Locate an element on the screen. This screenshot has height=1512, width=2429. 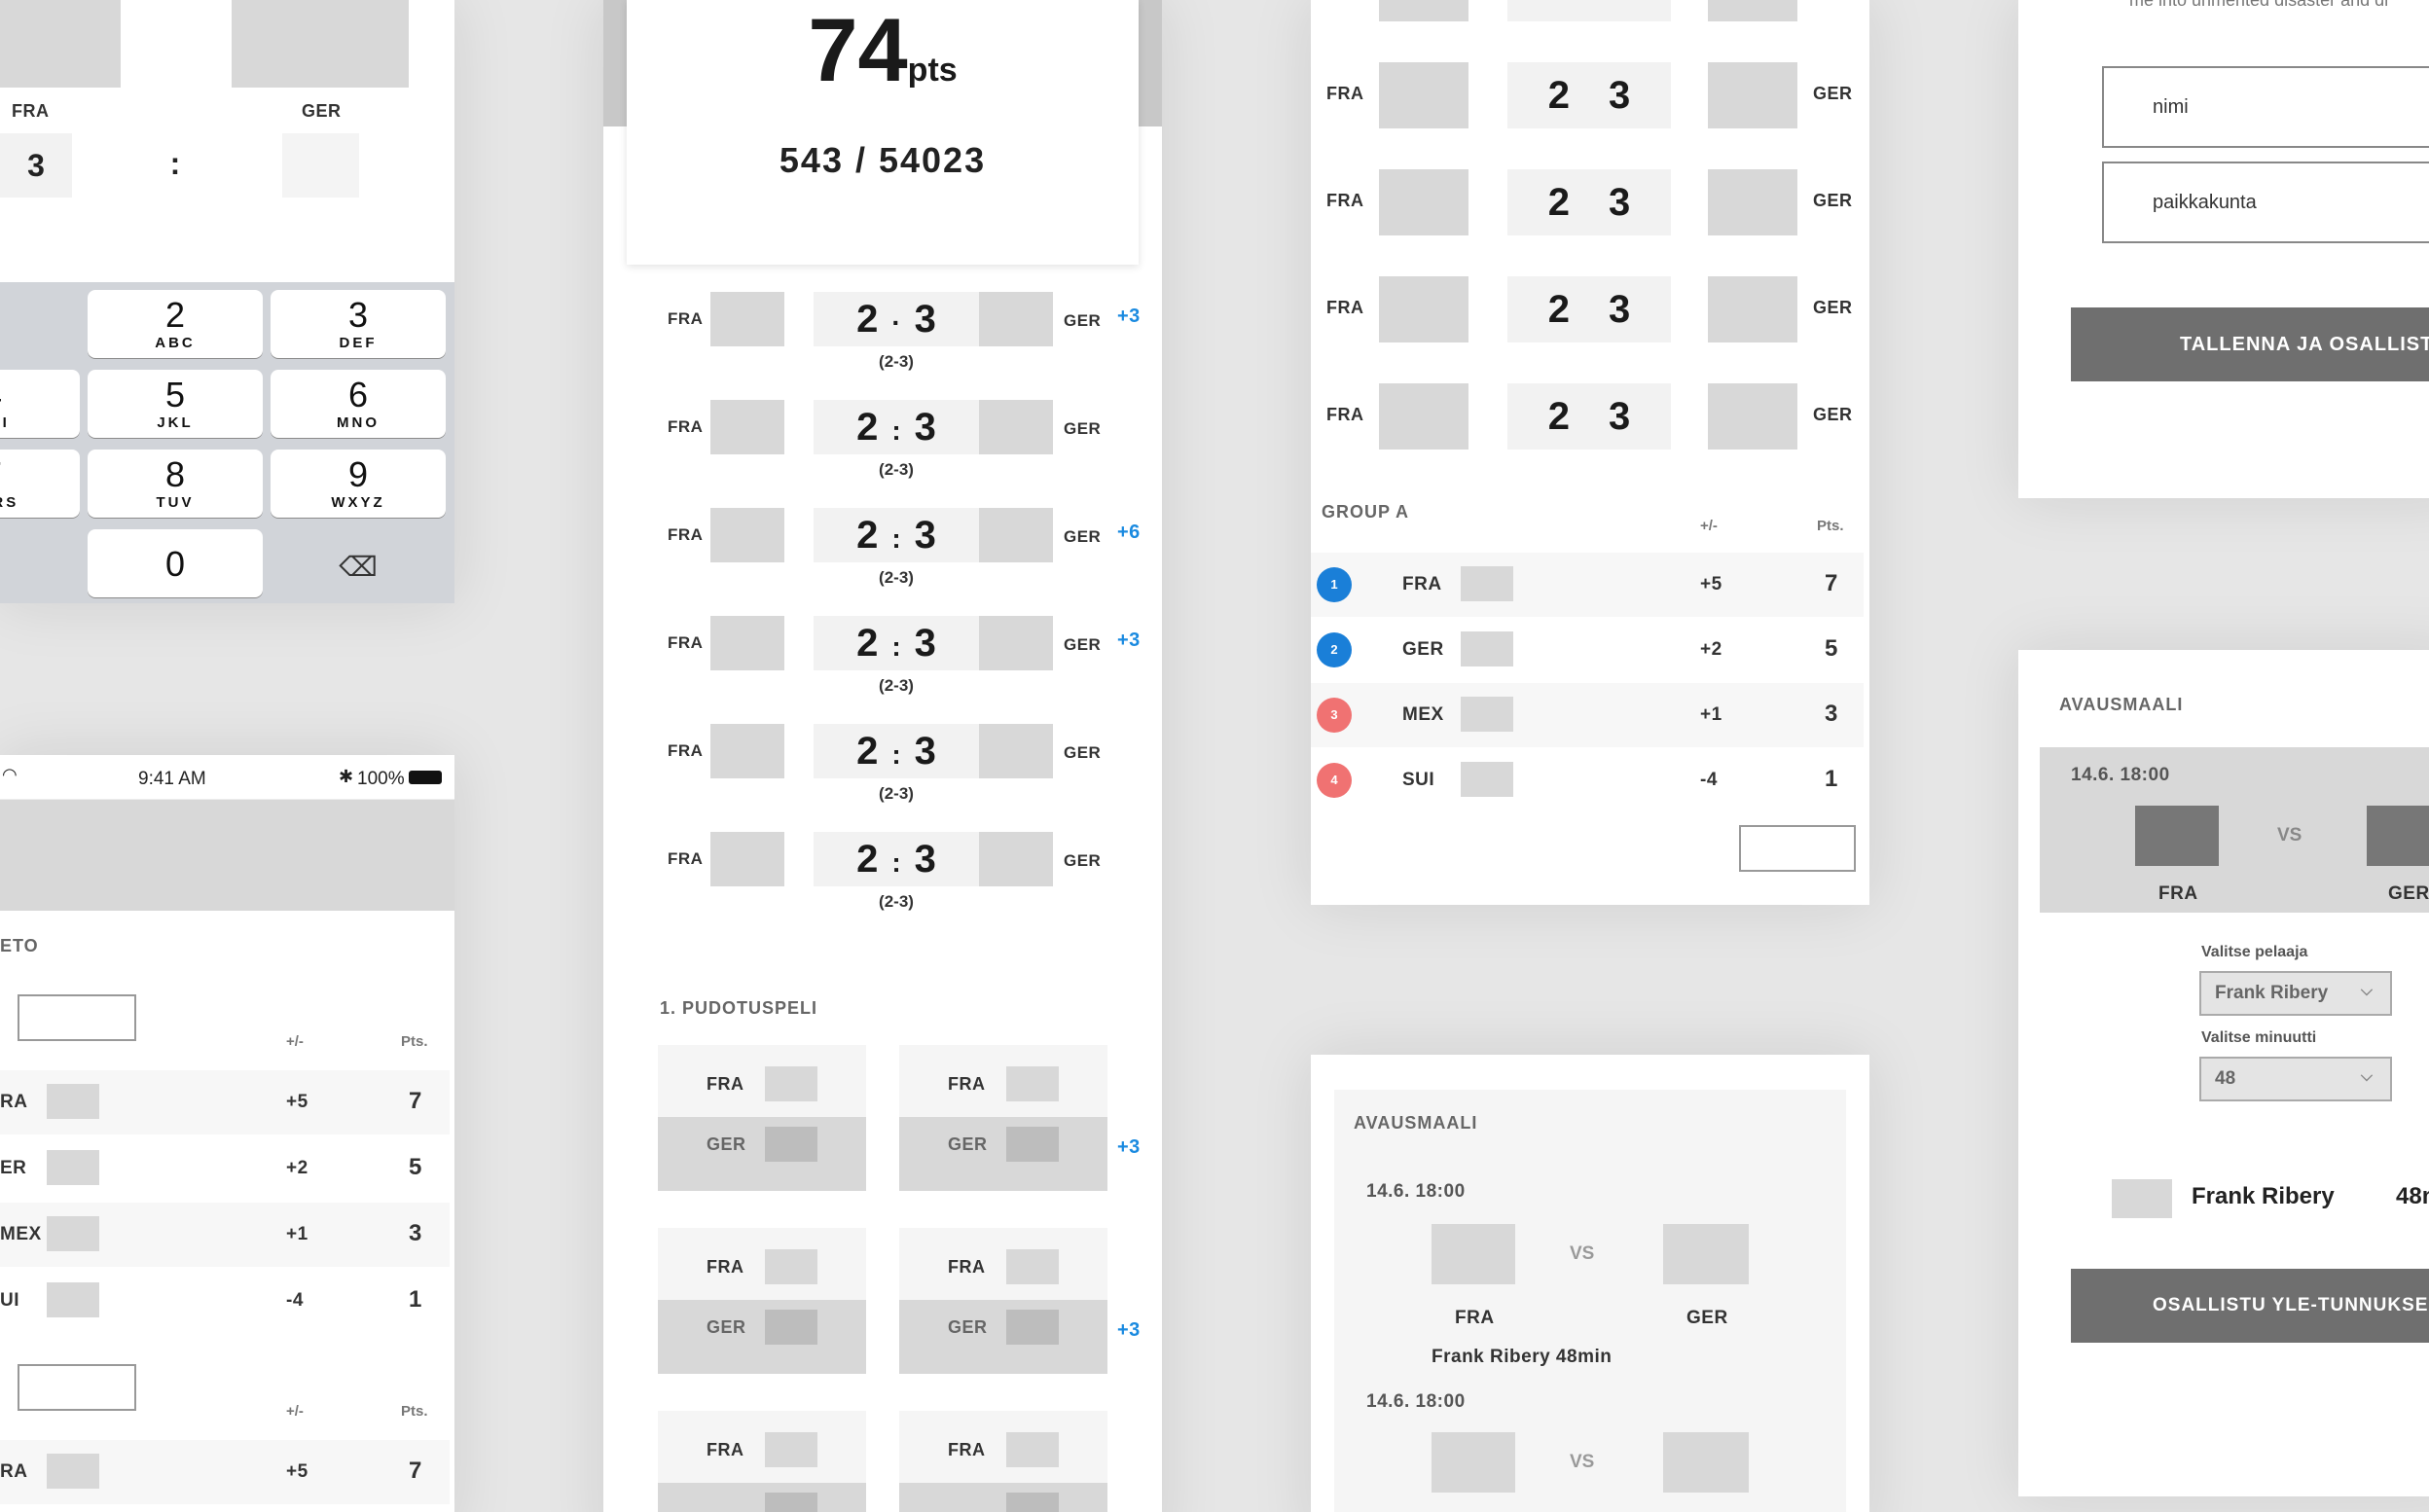
match-panel: 14.6. 18:00 VS FRA GER is located at coordinates (2234, 830).